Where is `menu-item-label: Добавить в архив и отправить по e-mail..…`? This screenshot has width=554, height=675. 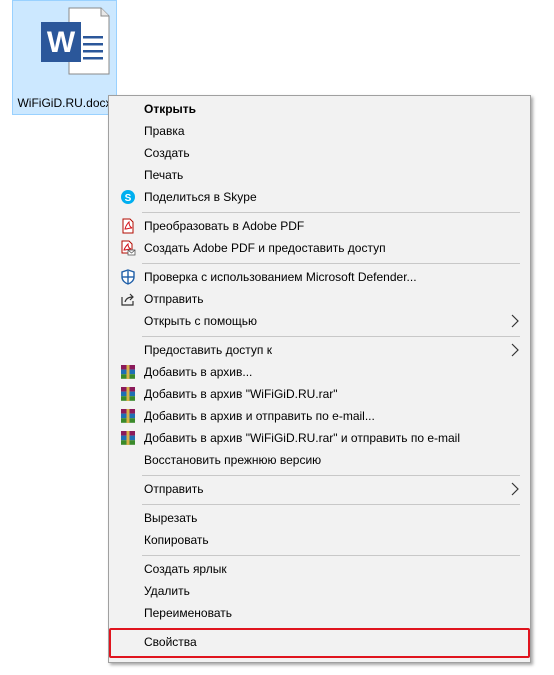 menu-item-label: Добавить в архив и отправить по e-mail..… is located at coordinates (259, 416).